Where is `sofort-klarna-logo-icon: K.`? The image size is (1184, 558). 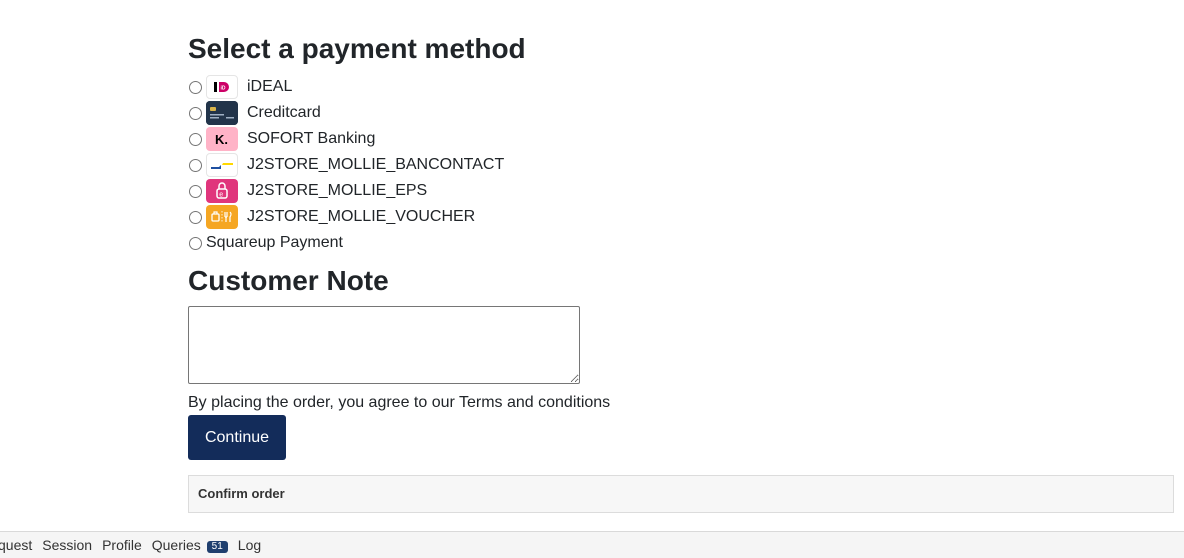
sofort-klarna-logo-icon: K. is located at coordinates (222, 139).